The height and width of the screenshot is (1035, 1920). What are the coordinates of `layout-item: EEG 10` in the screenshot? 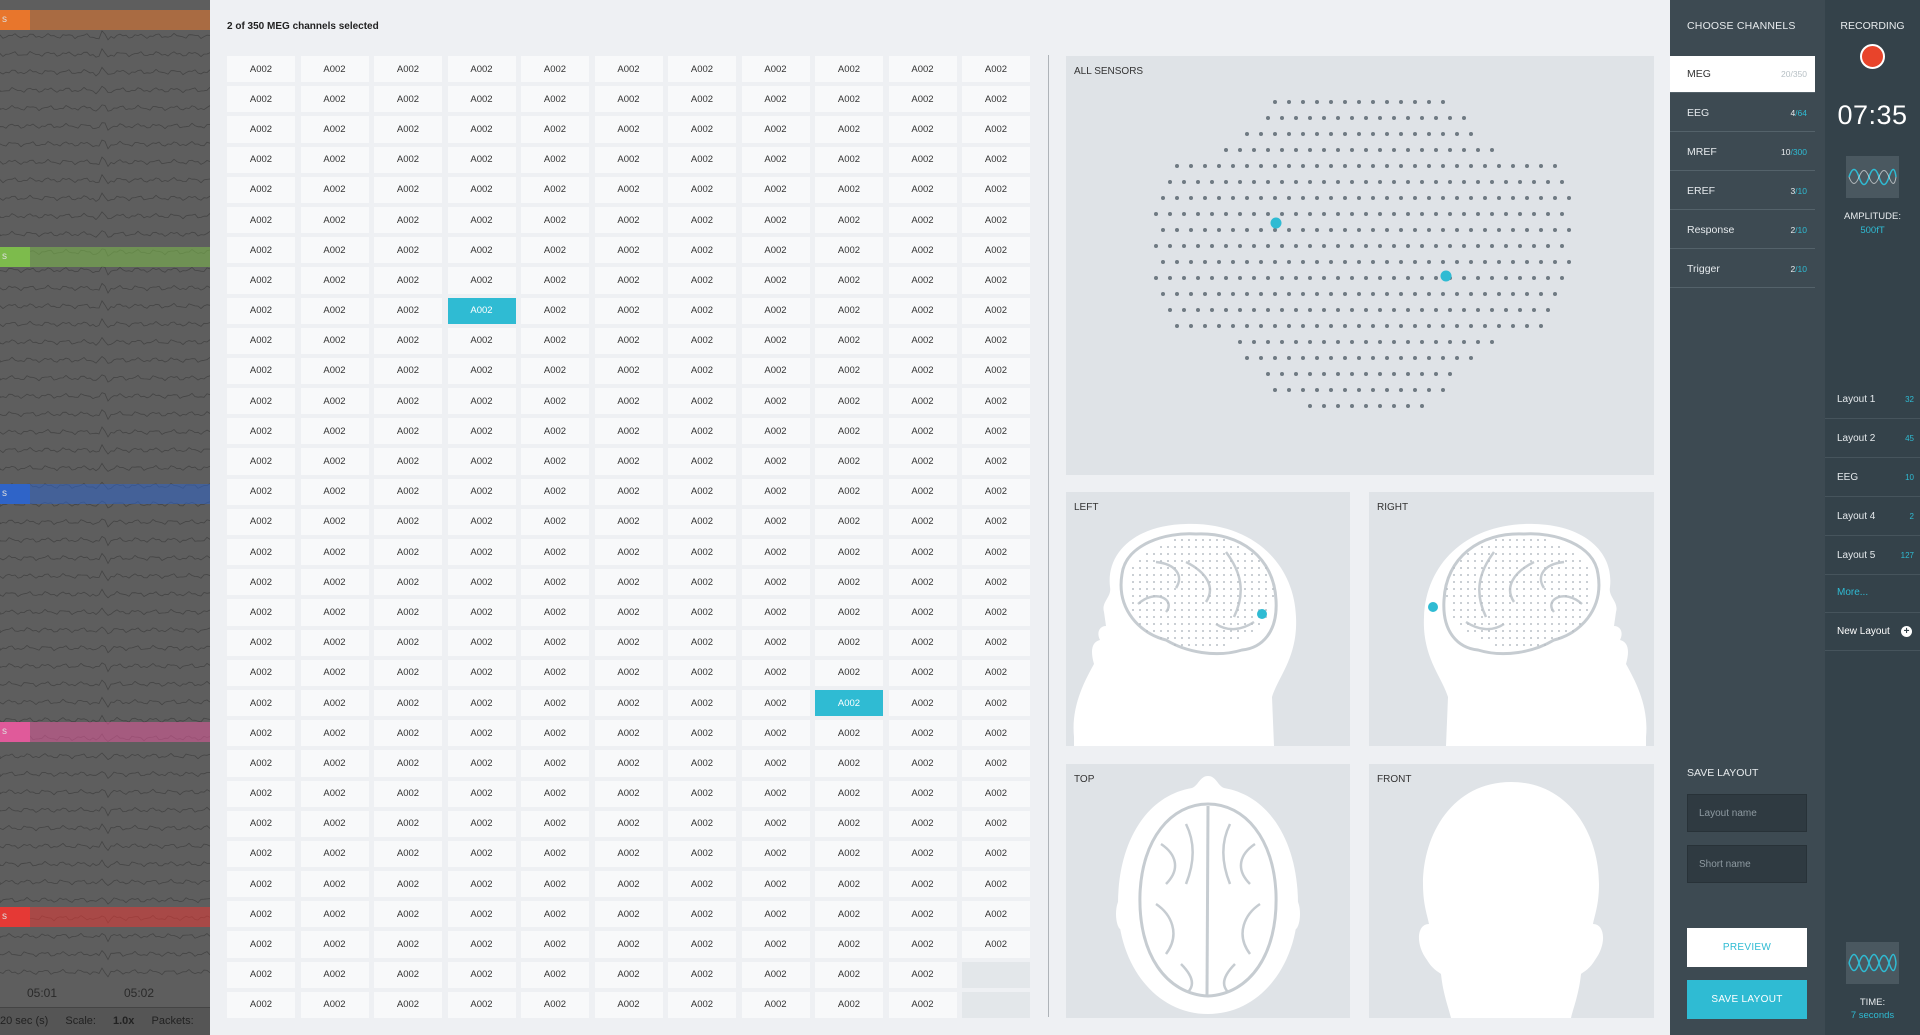 It's located at (1872, 477).